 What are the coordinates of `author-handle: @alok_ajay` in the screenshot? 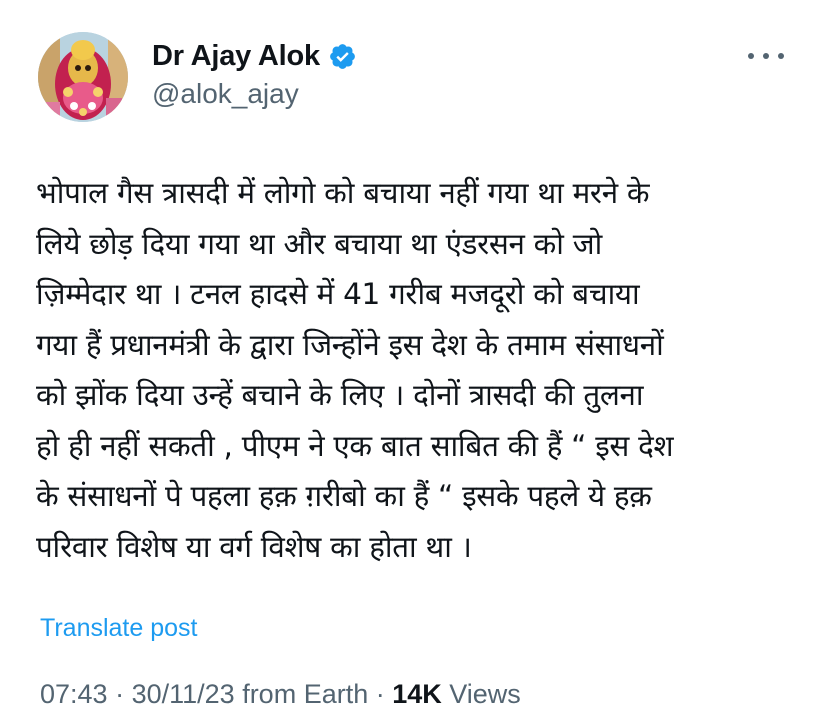 It's located at (254, 94).